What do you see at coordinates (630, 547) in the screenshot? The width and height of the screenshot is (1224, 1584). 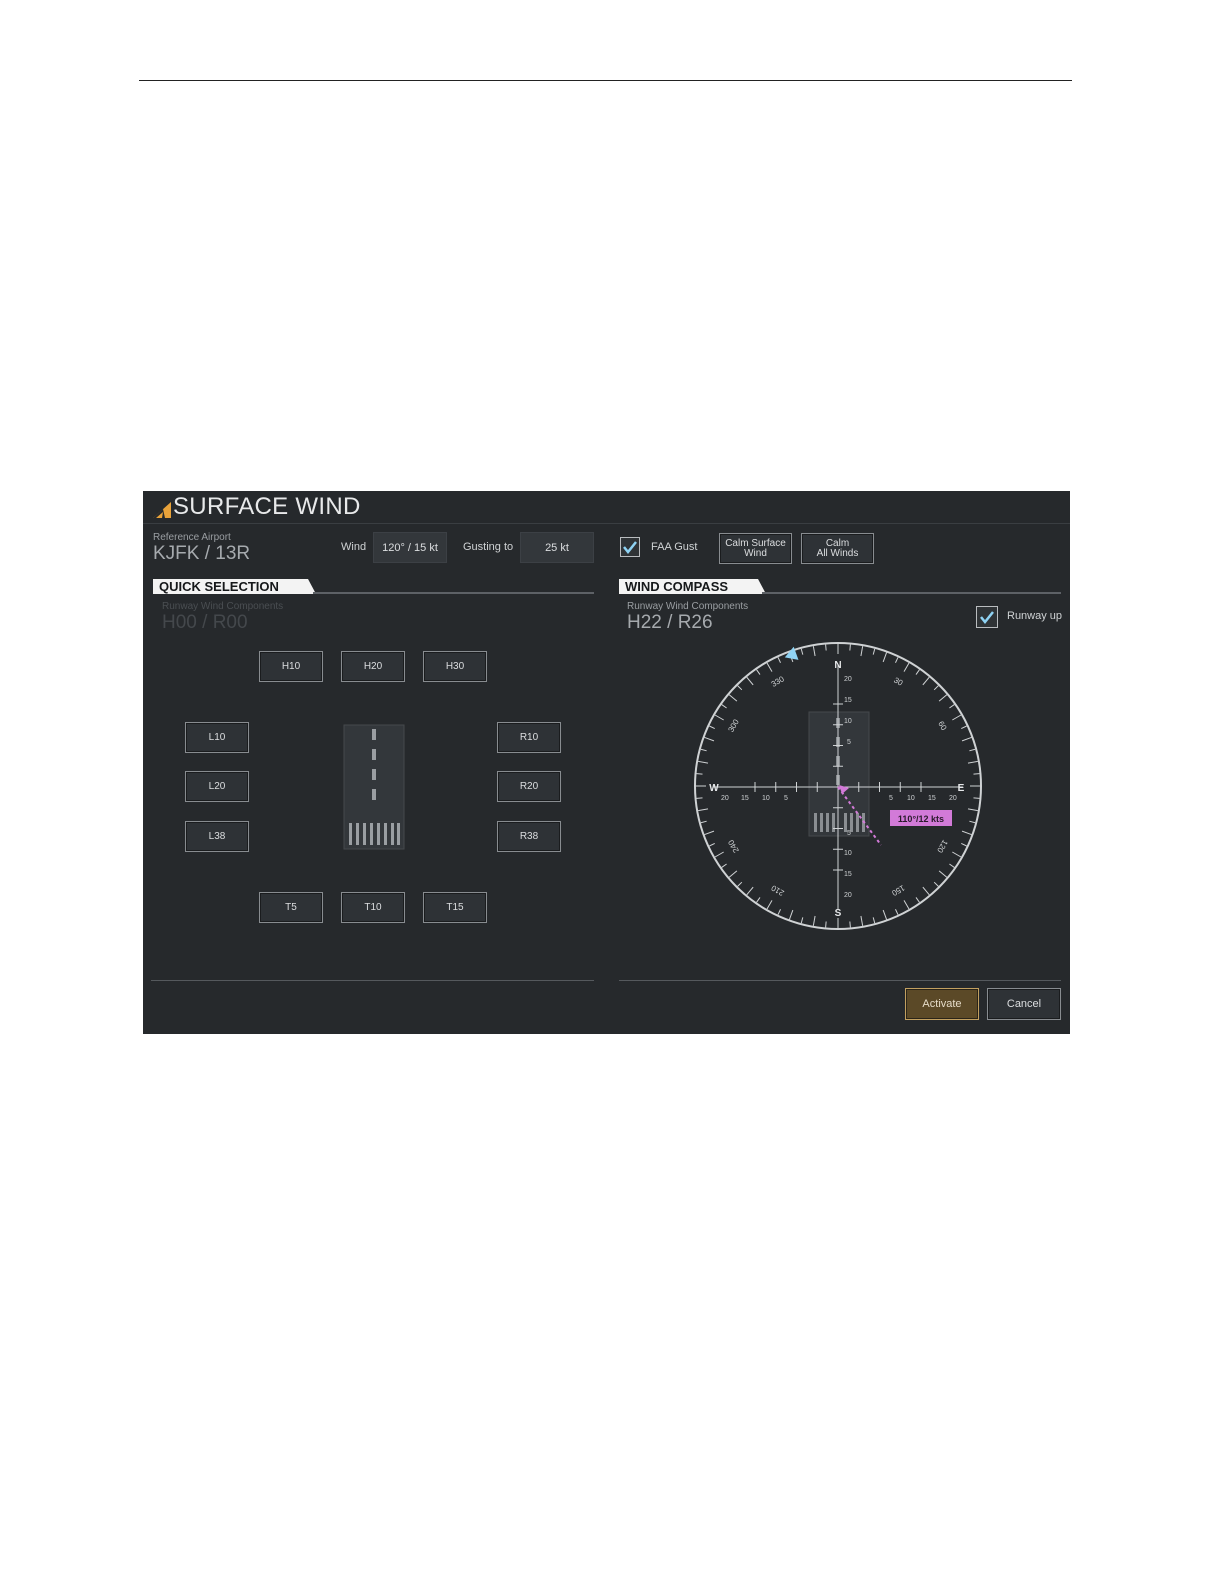 I see `faa-gust-checkbox` at bounding box center [630, 547].